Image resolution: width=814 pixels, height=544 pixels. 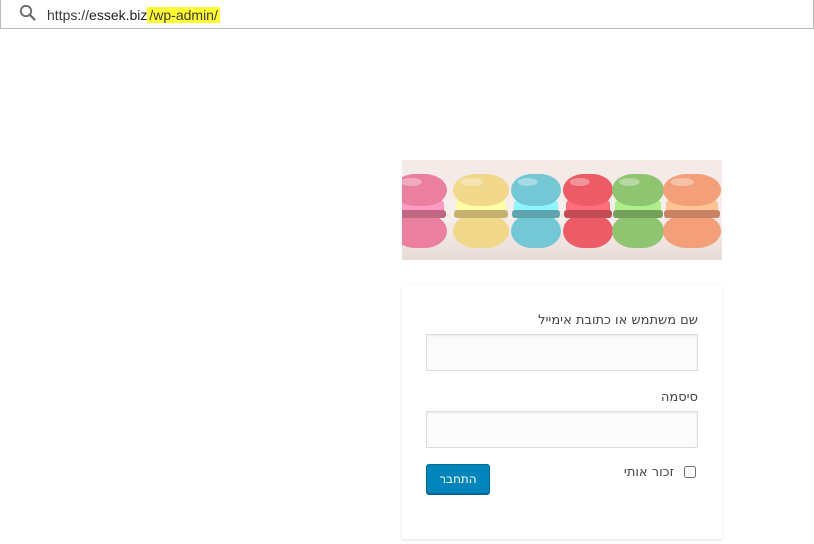 I want to click on url-path-highlight: /wp-admin/, so click(x=183, y=15).